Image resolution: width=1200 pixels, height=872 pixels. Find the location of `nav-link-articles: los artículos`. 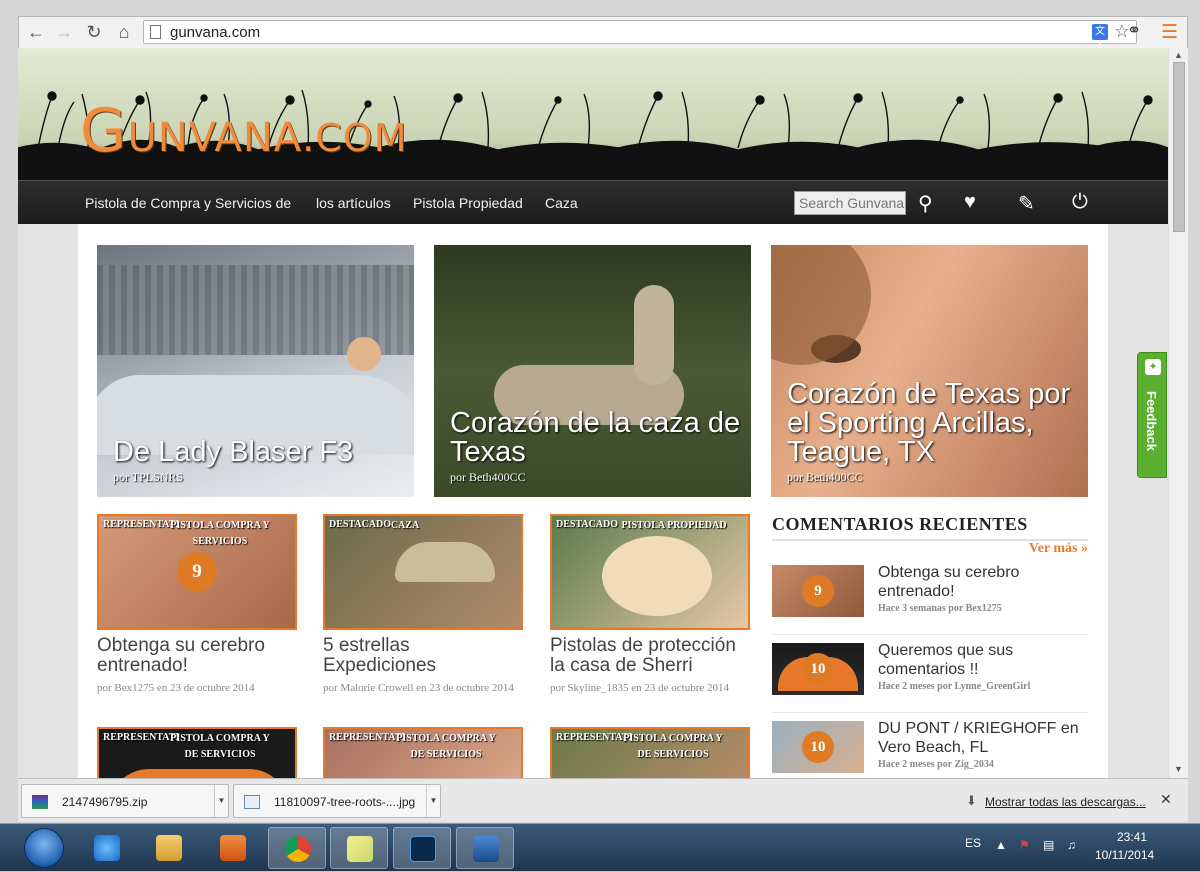

nav-link-articles: los artículos is located at coordinates (353, 203).